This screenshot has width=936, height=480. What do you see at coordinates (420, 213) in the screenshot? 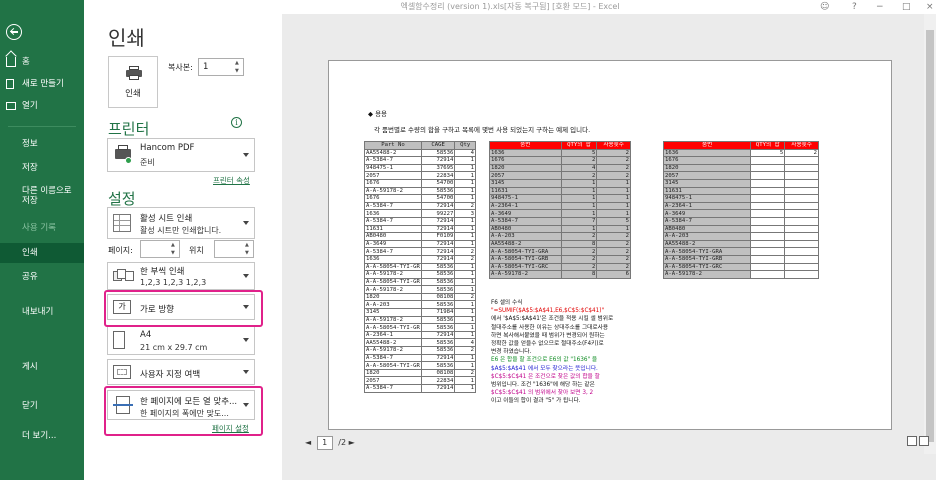
I see `table-row: 1636 99227 3` at bounding box center [420, 213].